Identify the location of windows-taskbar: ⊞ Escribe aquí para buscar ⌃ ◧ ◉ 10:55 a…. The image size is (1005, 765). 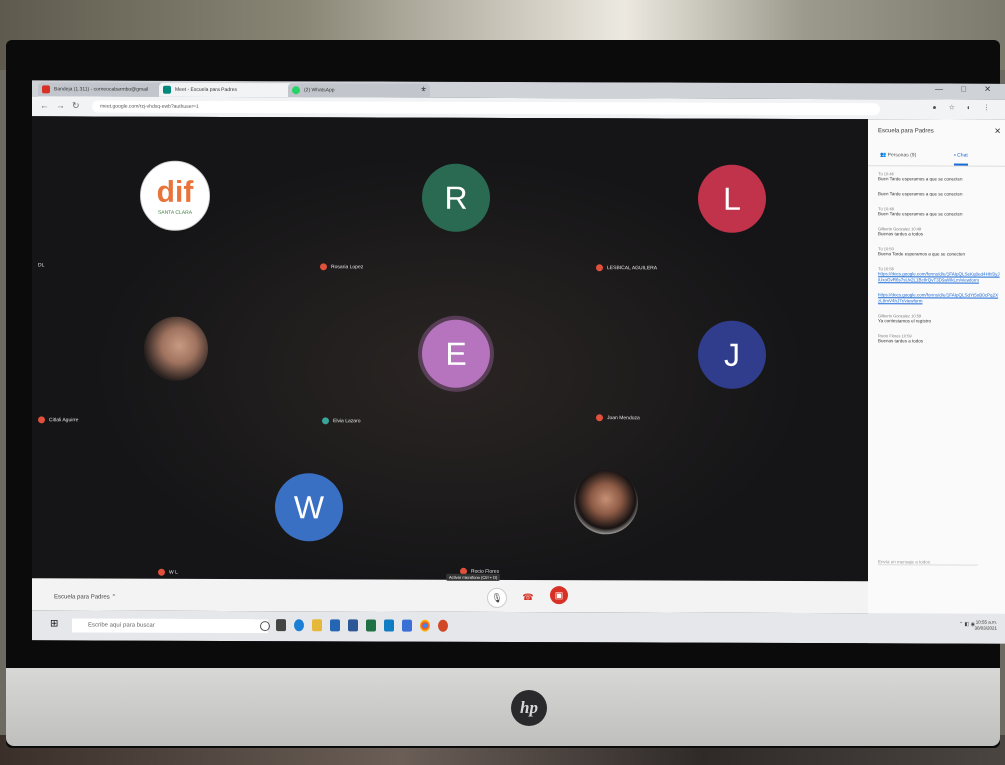
(518, 627).